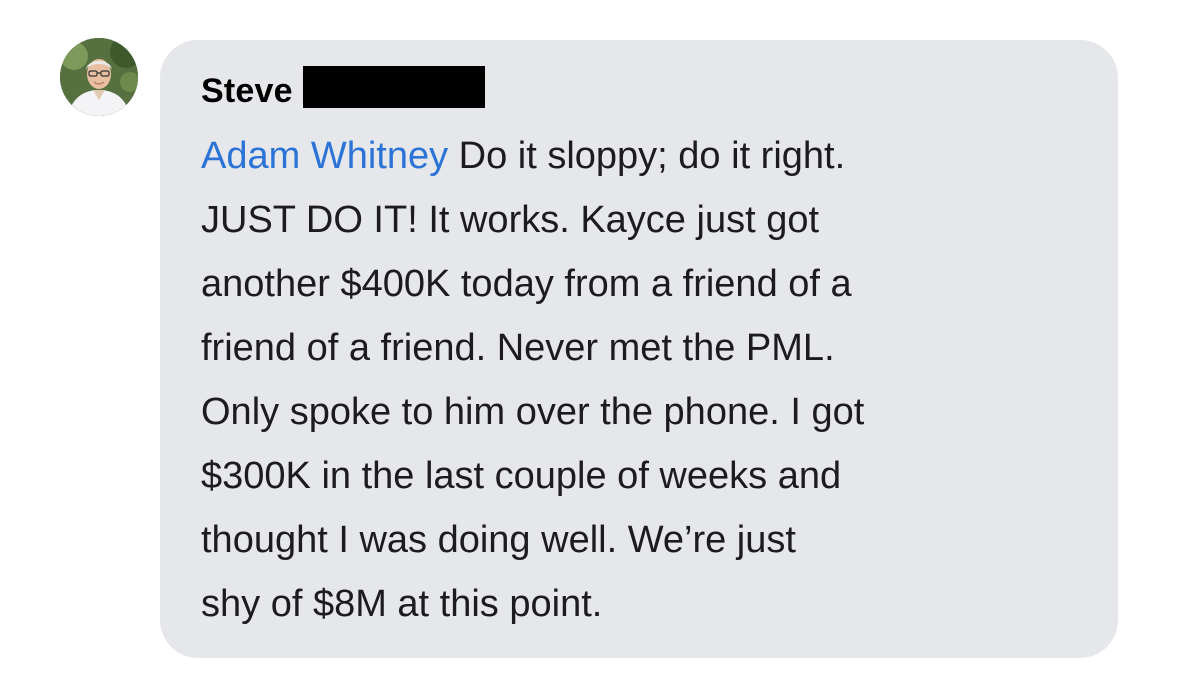  What do you see at coordinates (510, 220) in the screenshot?
I see `message-line: JUST DO IT! It works. Kayce just got` at bounding box center [510, 220].